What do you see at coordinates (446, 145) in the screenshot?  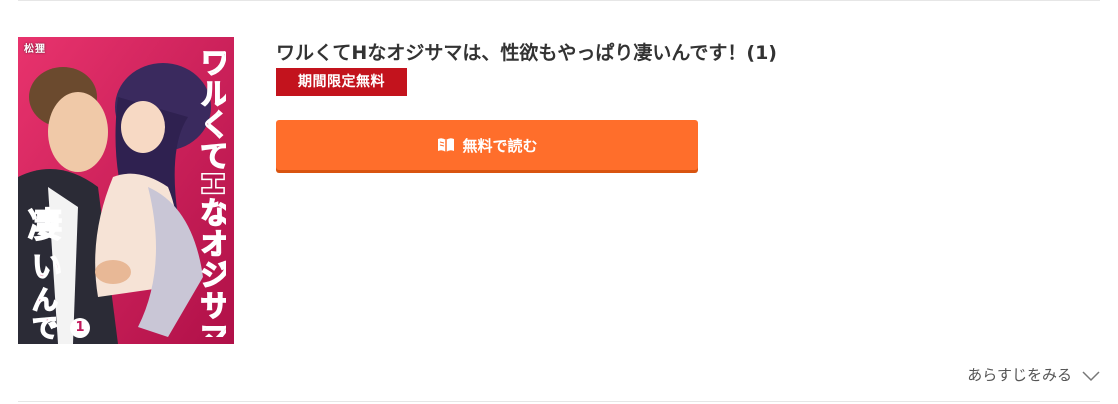 I see `book-open-icon` at bounding box center [446, 145].